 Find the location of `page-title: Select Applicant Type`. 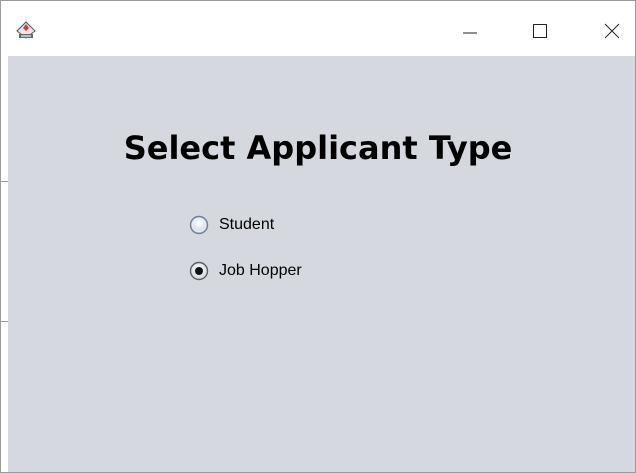

page-title: Select Applicant Type is located at coordinates (318, 148).